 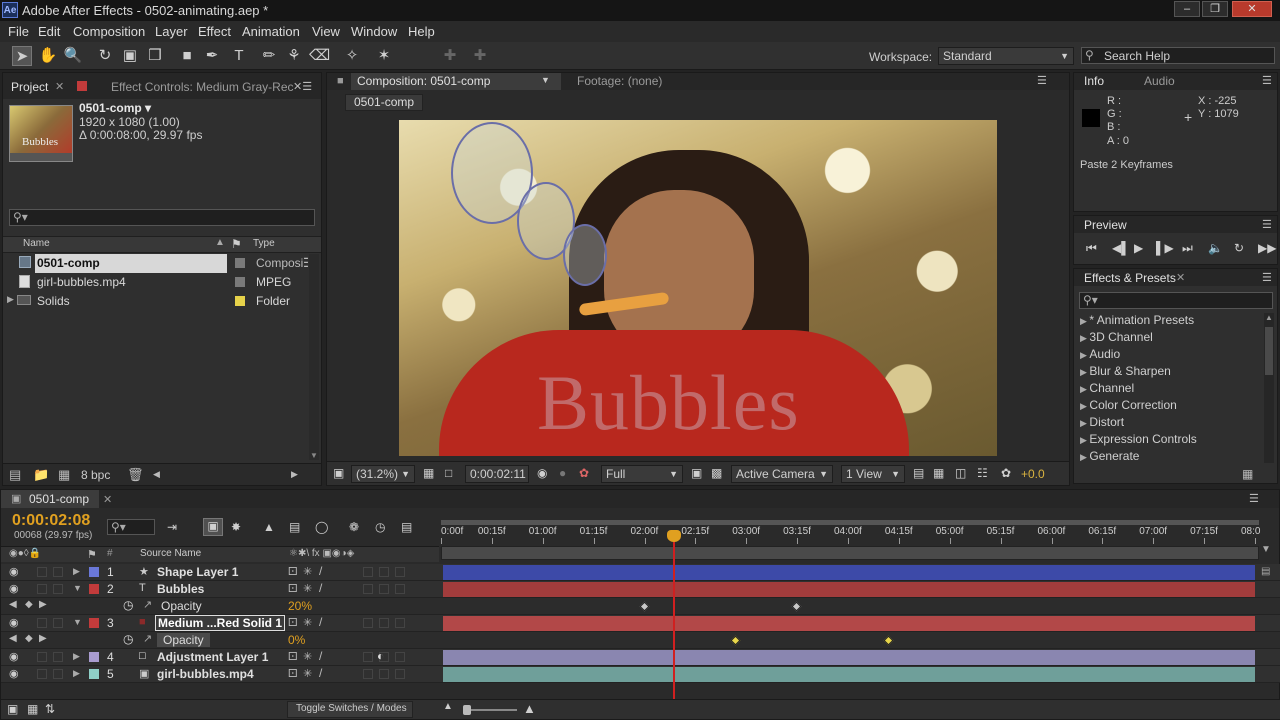 What do you see at coordinates (1247, 474) in the screenshot?
I see `new-preset-icon: ▦` at bounding box center [1247, 474].